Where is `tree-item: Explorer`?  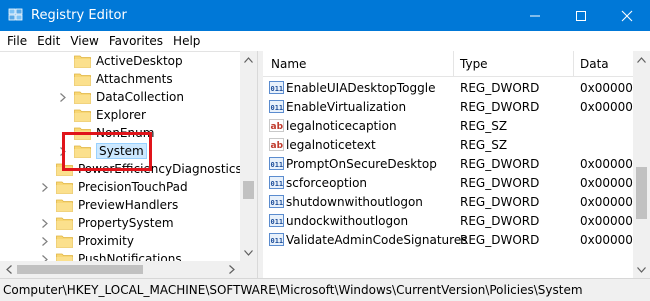 tree-item: Explorer is located at coordinates (102, 115).